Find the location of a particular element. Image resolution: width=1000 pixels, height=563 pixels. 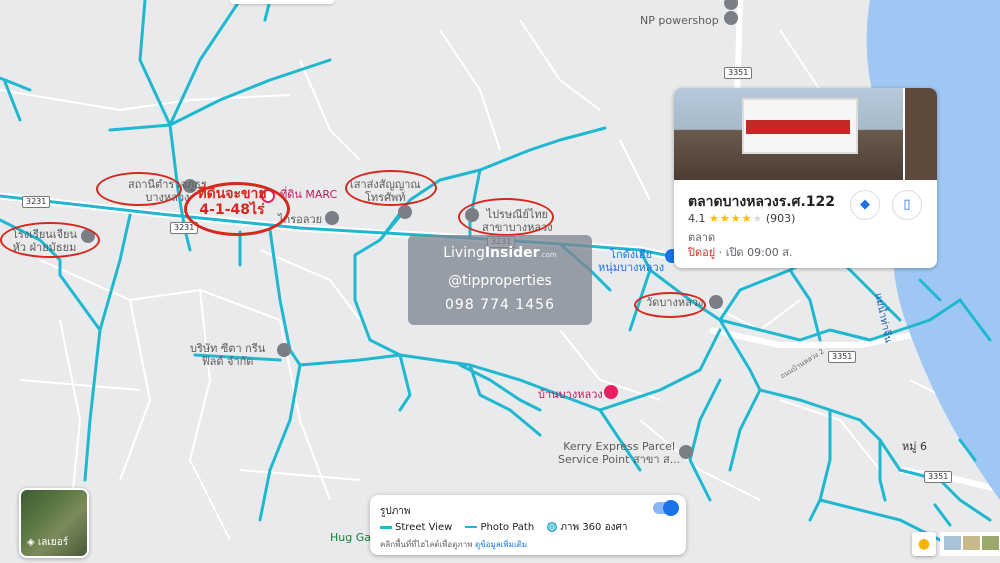

pin-temple is located at coordinates (716, 302).